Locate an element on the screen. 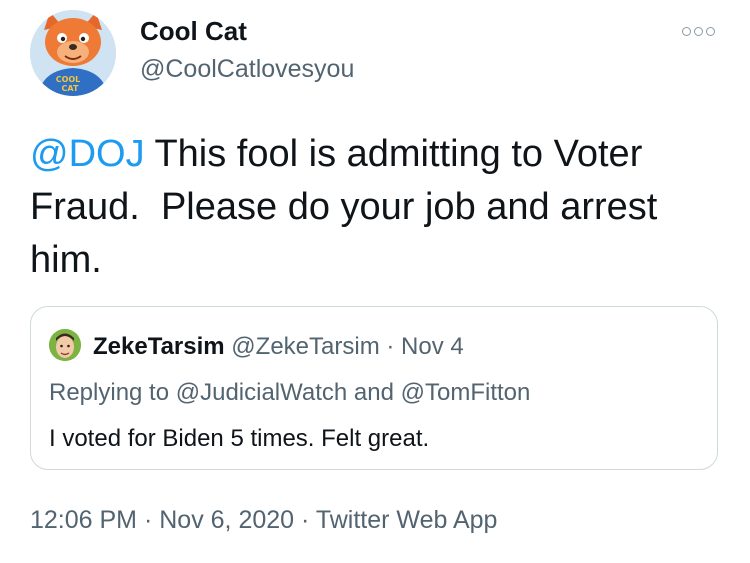 The image size is (750, 563). svg-text: CAT is located at coordinates (70, 88).